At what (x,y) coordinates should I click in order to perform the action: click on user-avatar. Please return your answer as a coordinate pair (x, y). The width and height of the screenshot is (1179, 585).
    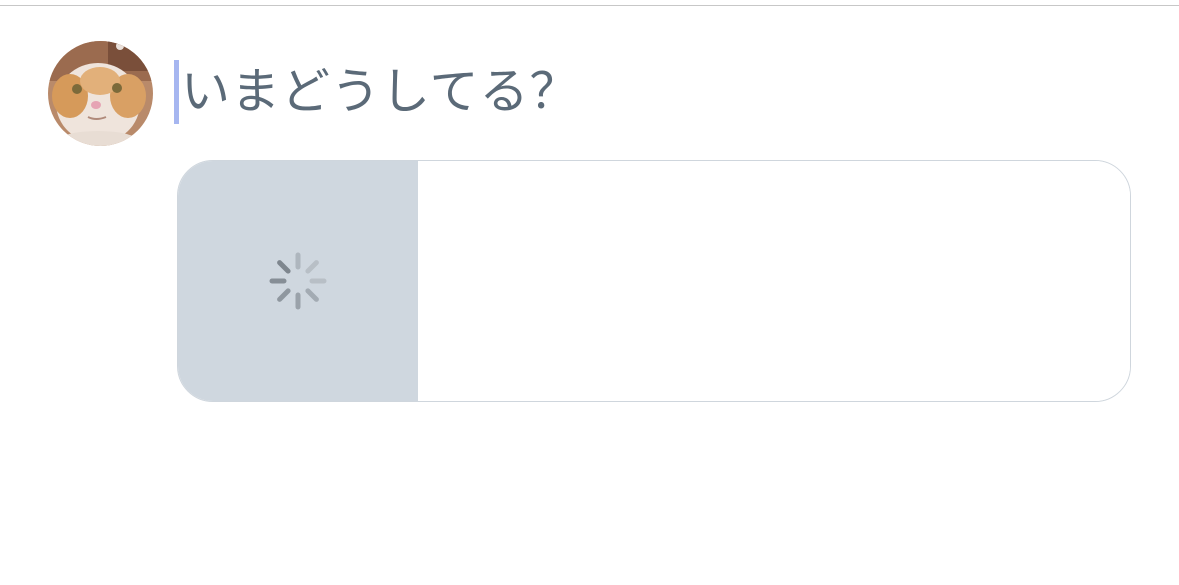
    Looking at the image, I should click on (100, 93).